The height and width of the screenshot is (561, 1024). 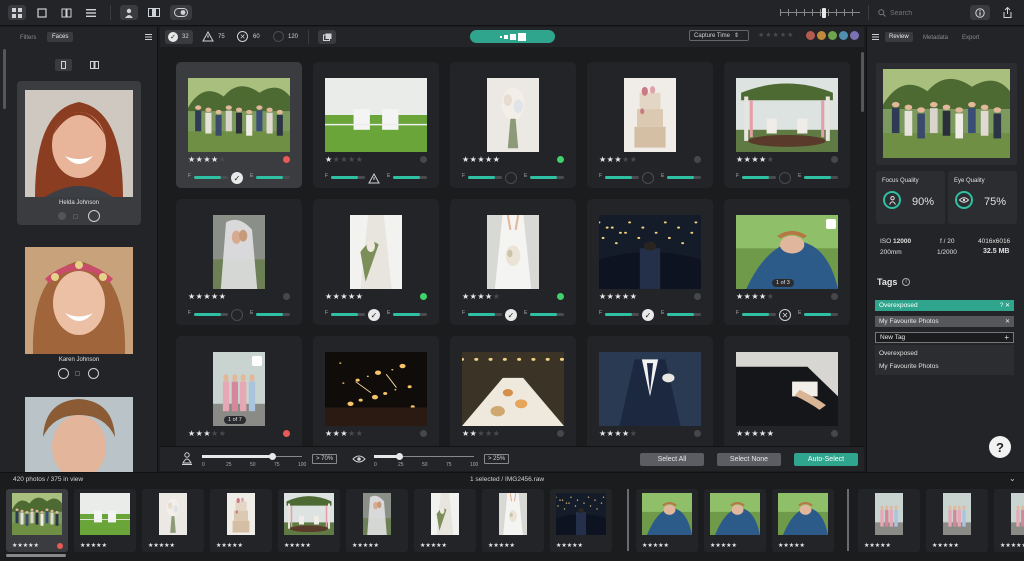 What do you see at coordinates (899, 37) in the screenshot?
I see `tab-review: Review` at bounding box center [899, 37].